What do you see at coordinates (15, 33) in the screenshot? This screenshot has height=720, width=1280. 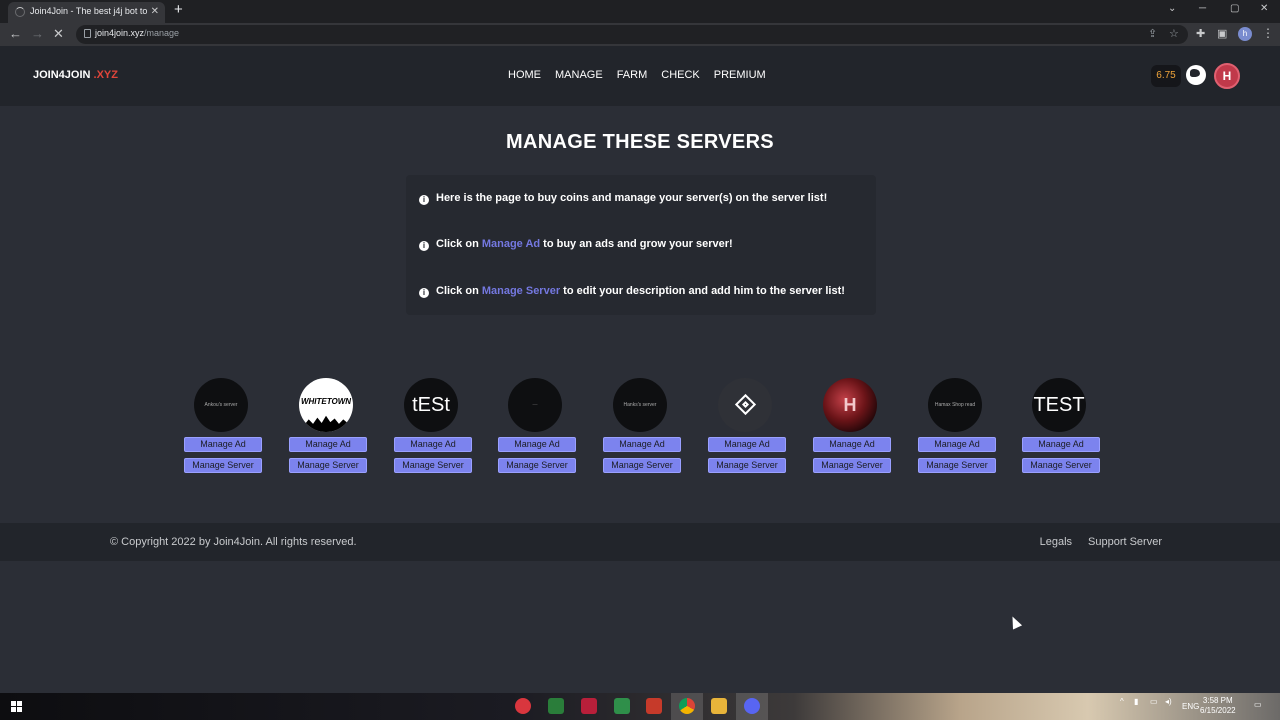 I see `back-arrow-icon: ←` at bounding box center [15, 33].